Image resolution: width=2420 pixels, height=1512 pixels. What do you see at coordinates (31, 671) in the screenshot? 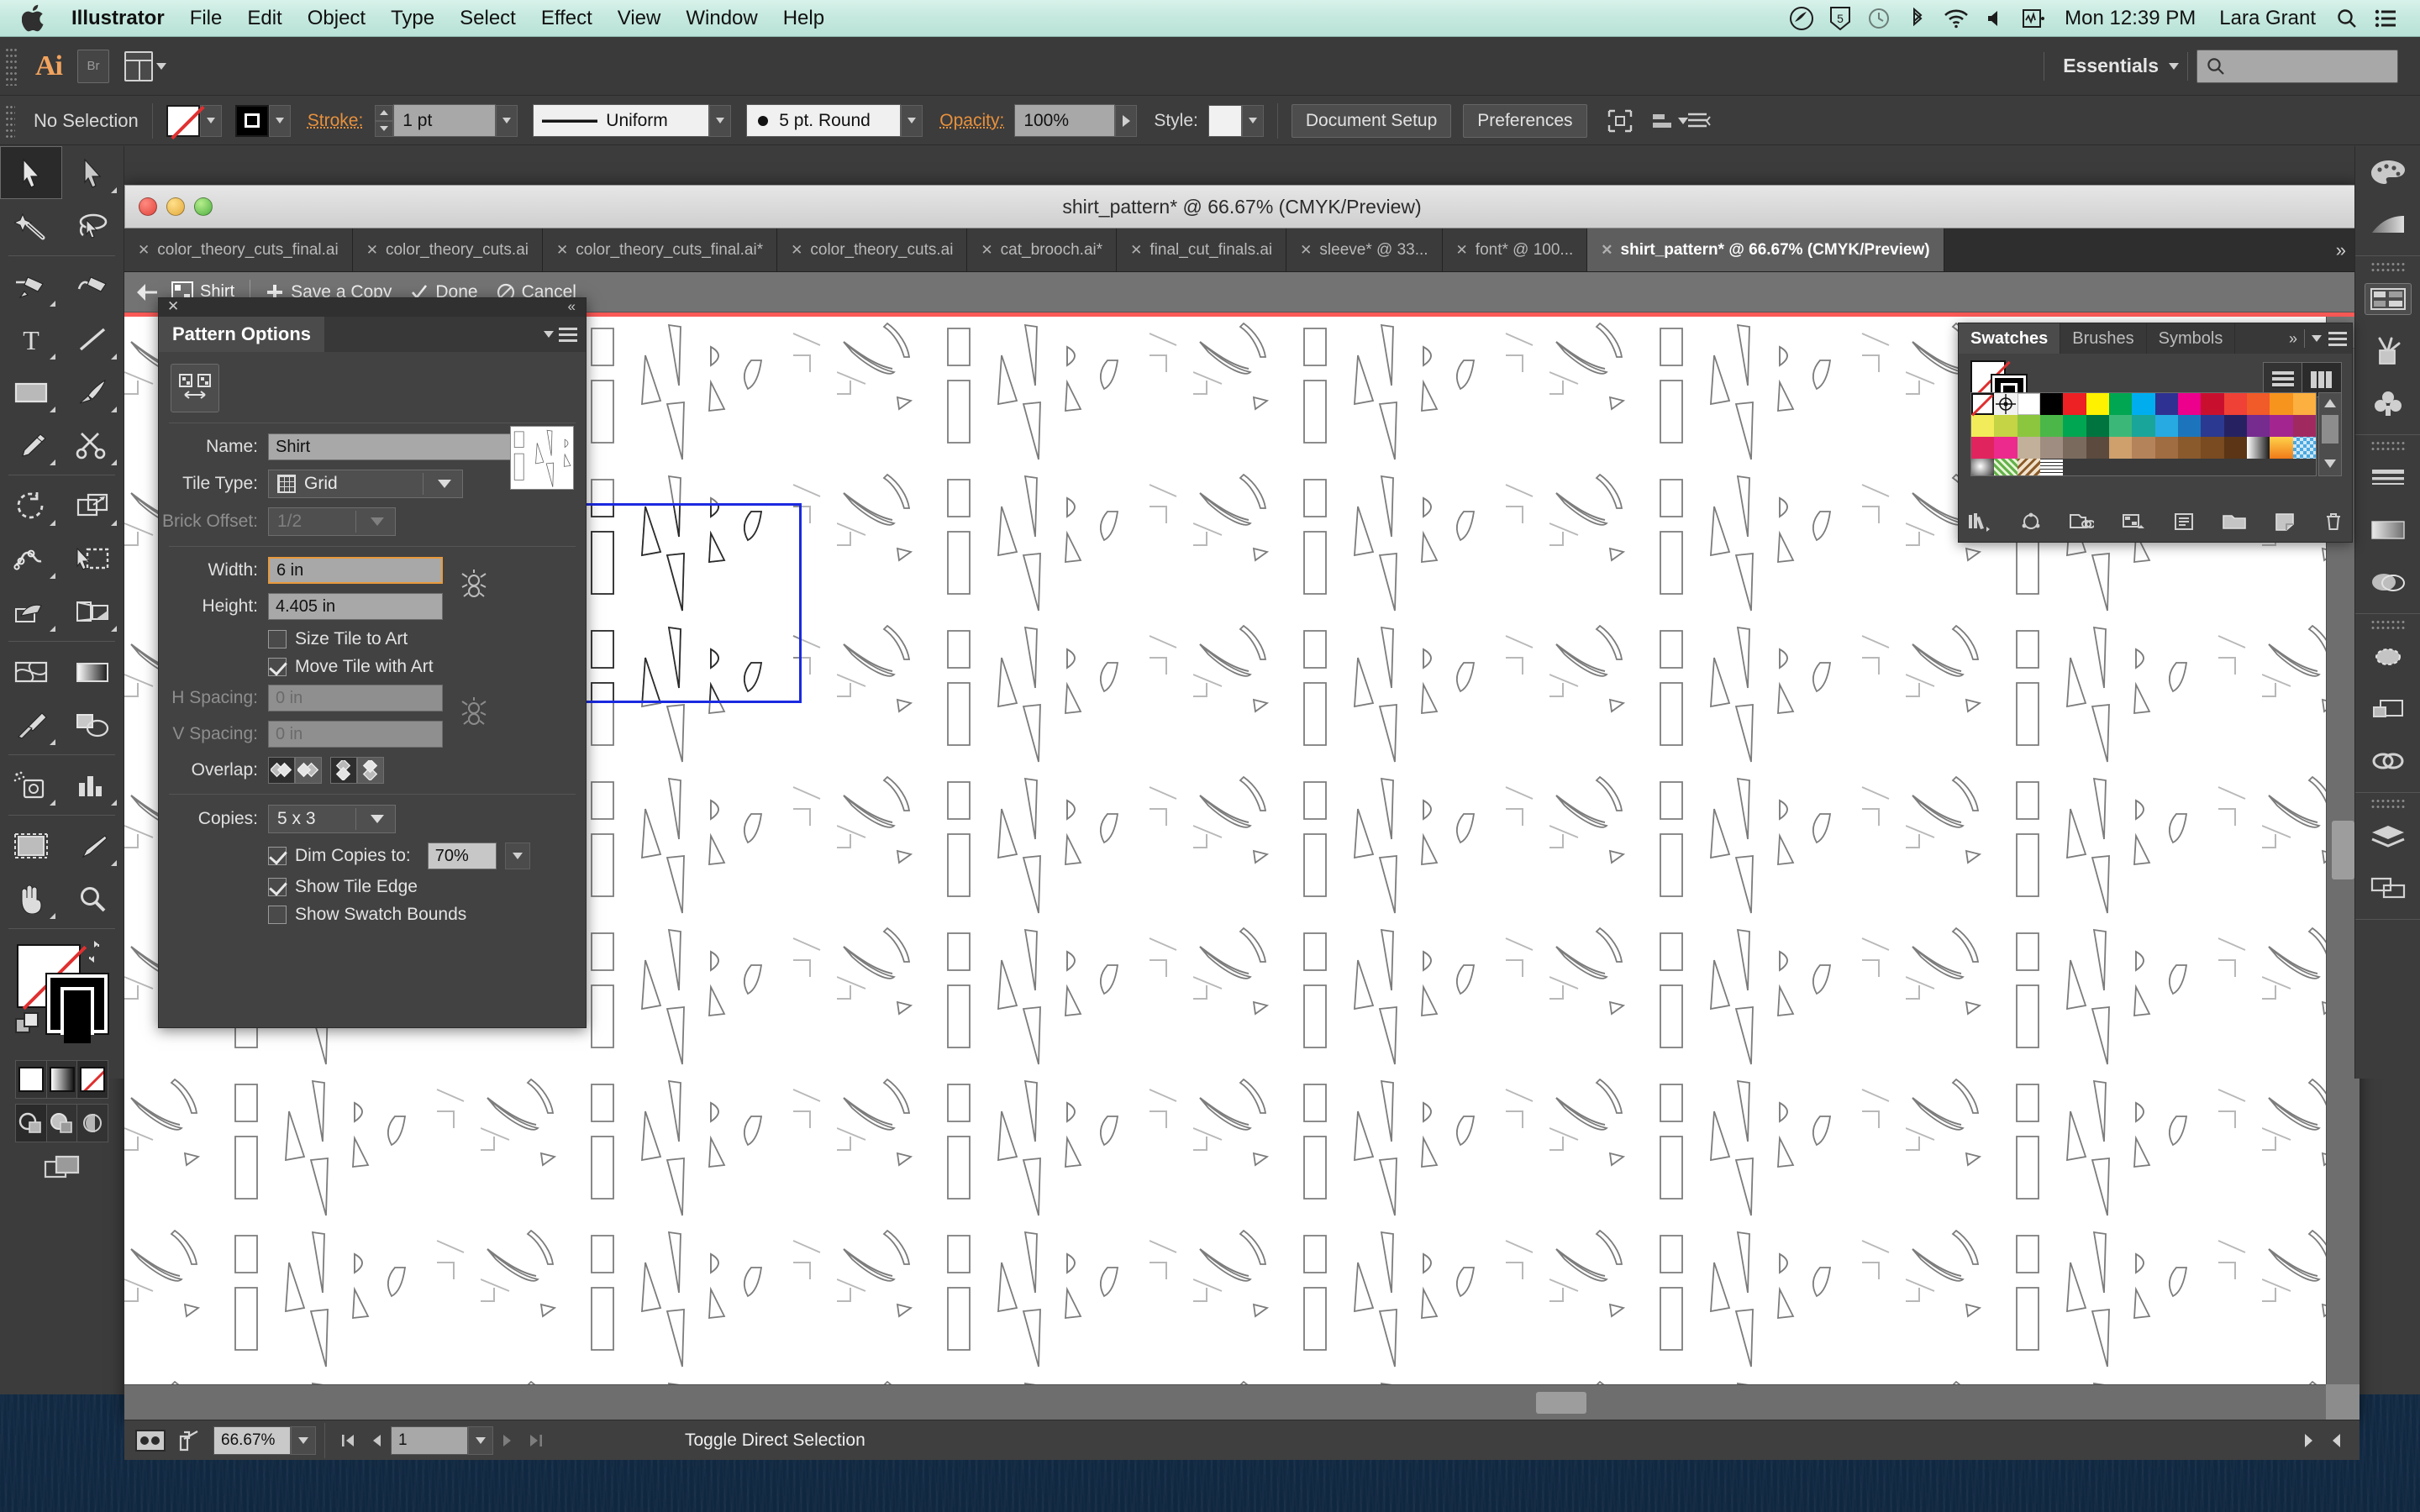
I see `mesh-tool` at bounding box center [31, 671].